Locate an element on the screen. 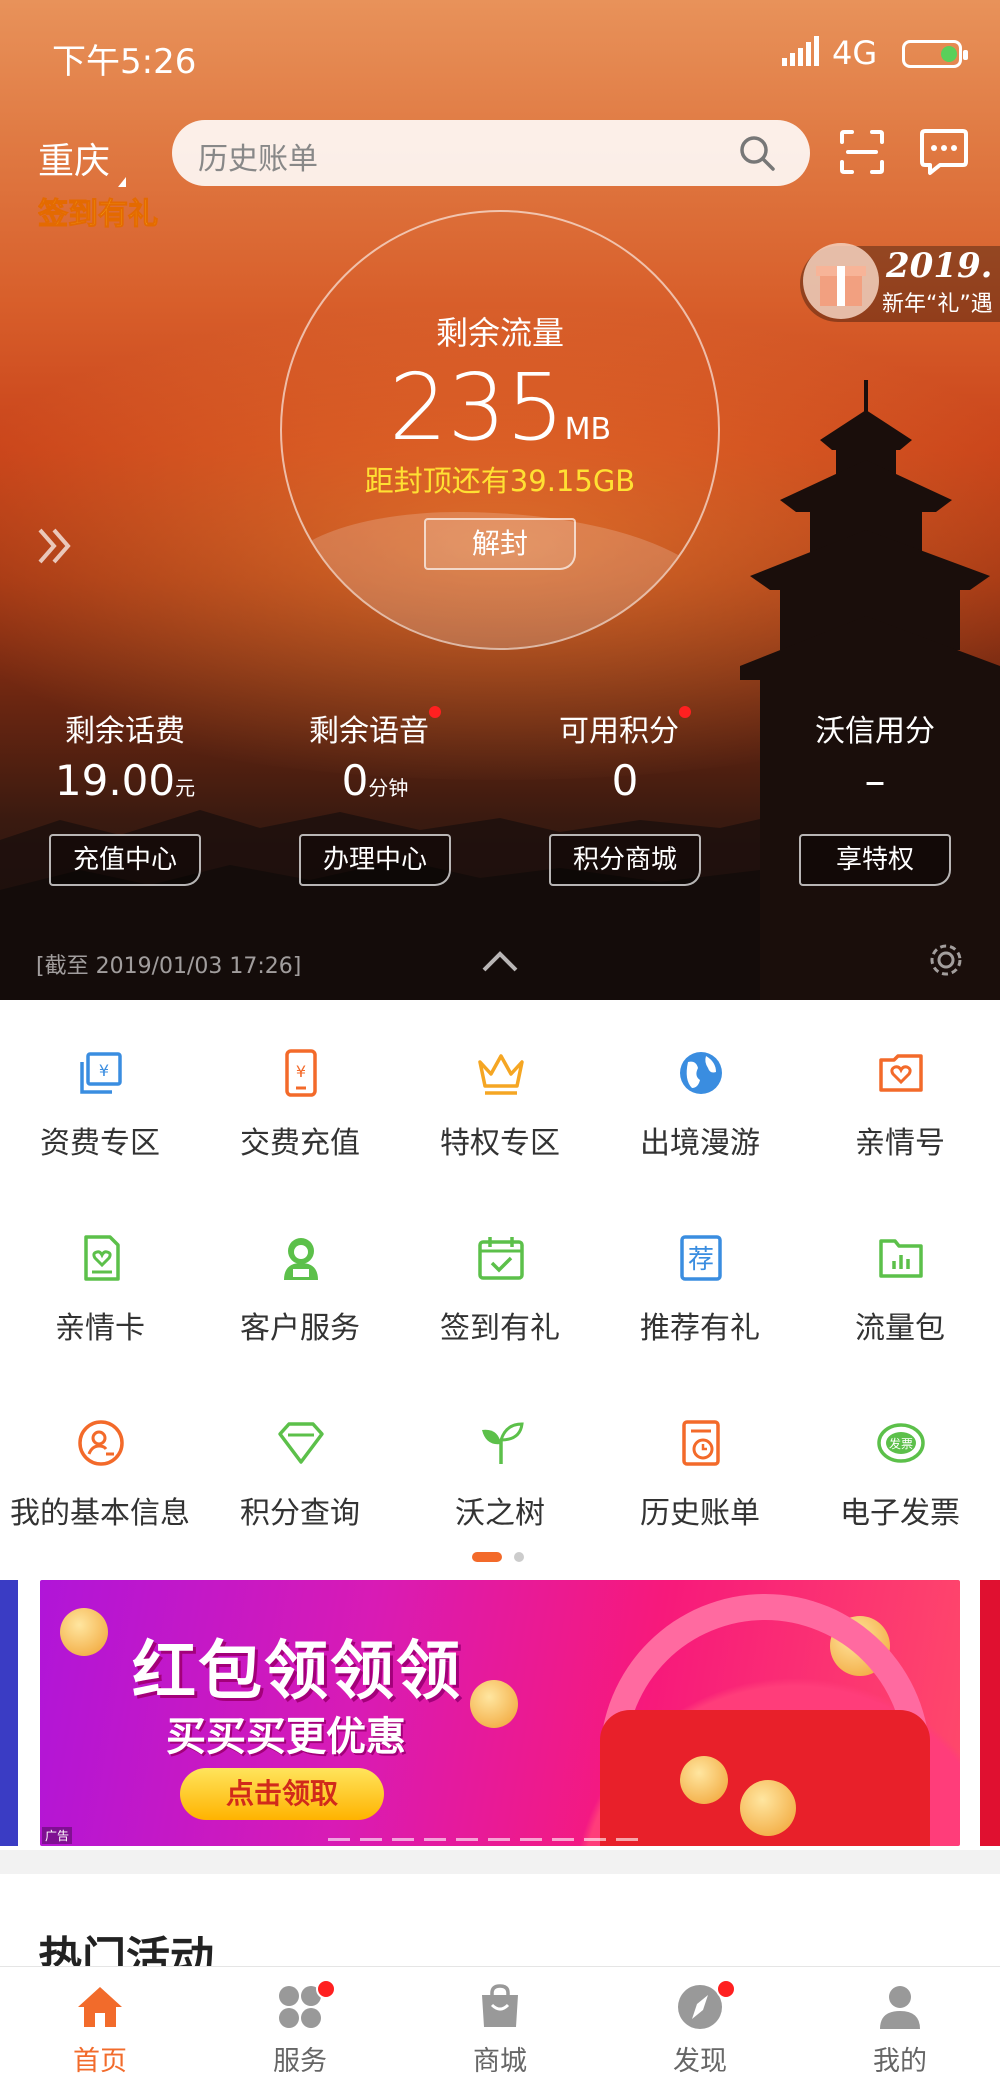 This screenshot has width=1000, height=2081. service-signin: 签到有礼 is located at coordinates (500, 1265).